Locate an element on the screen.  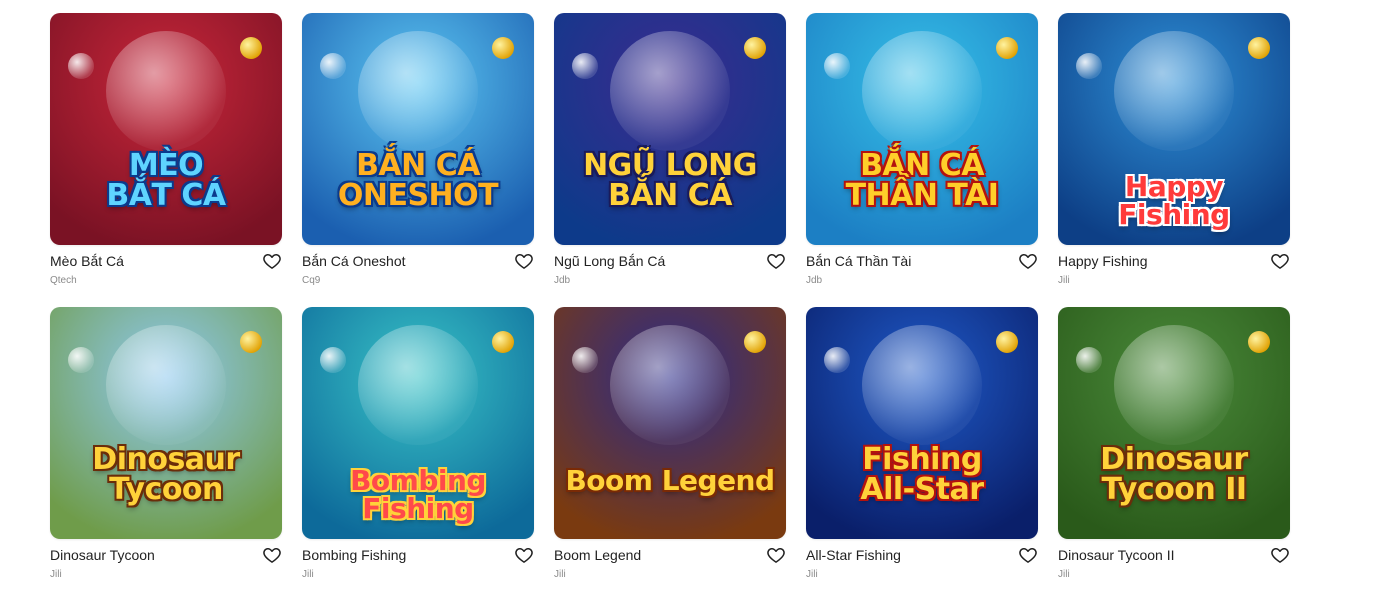
art-title-lettering: Dinosaur Tycoon II is located at coordinates (1174, 475).